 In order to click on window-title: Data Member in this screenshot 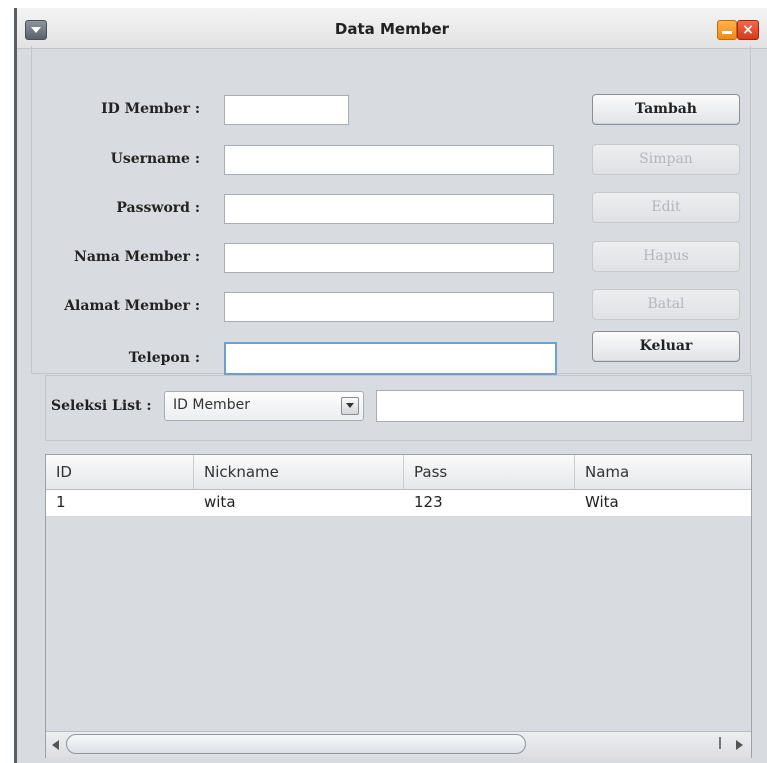, I will do `click(392, 29)`.